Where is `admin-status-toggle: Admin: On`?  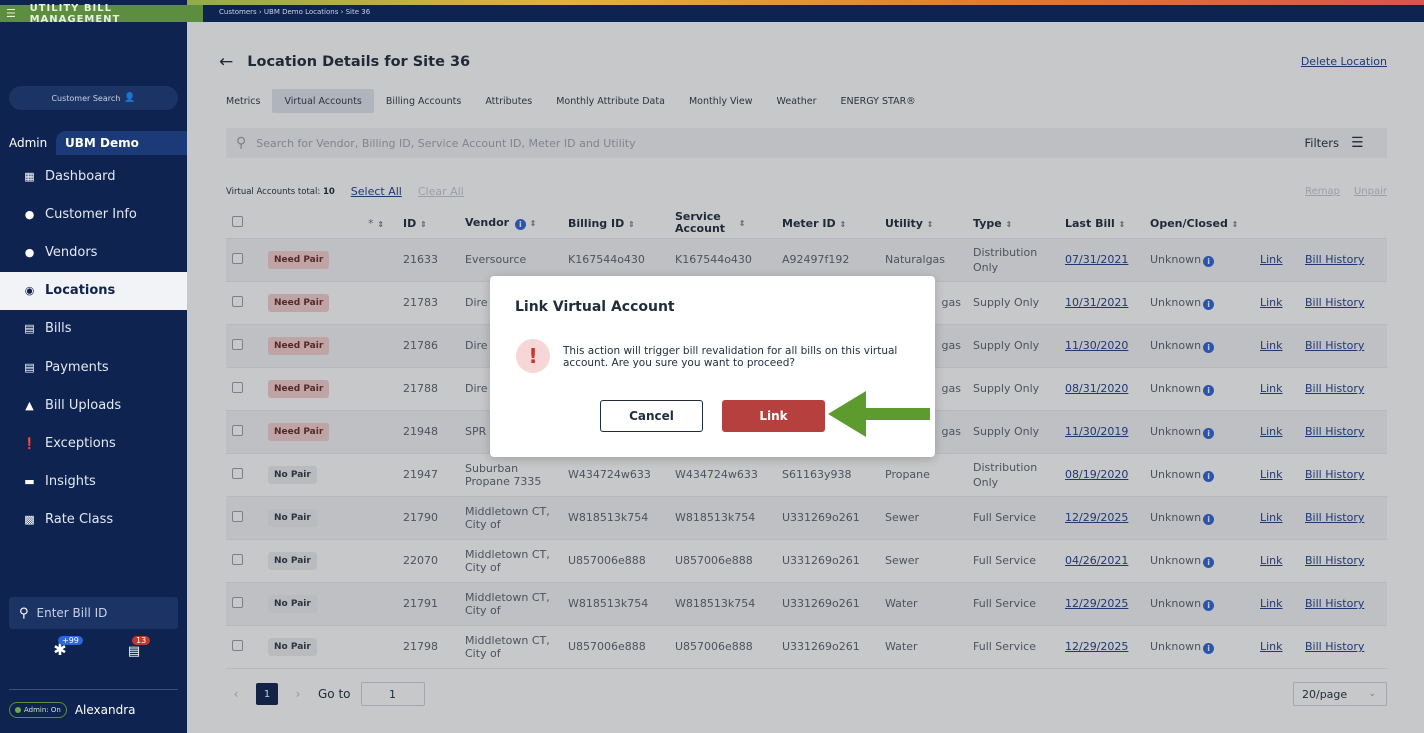 admin-status-toggle: Admin: On is located at coordinates (38, 710).